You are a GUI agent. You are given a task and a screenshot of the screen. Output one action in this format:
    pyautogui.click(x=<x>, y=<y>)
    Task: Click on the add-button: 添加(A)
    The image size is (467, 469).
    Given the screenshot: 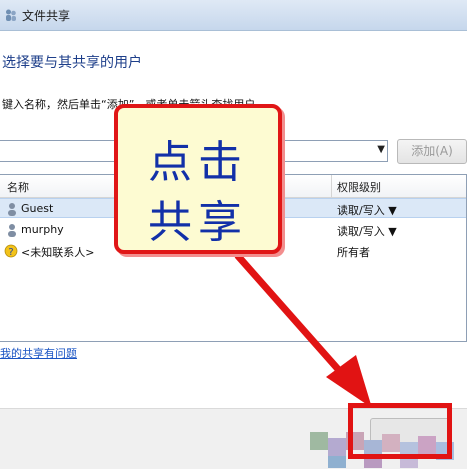 What is the action you would take?
    pyautogui.click(x=432, y=151)
    